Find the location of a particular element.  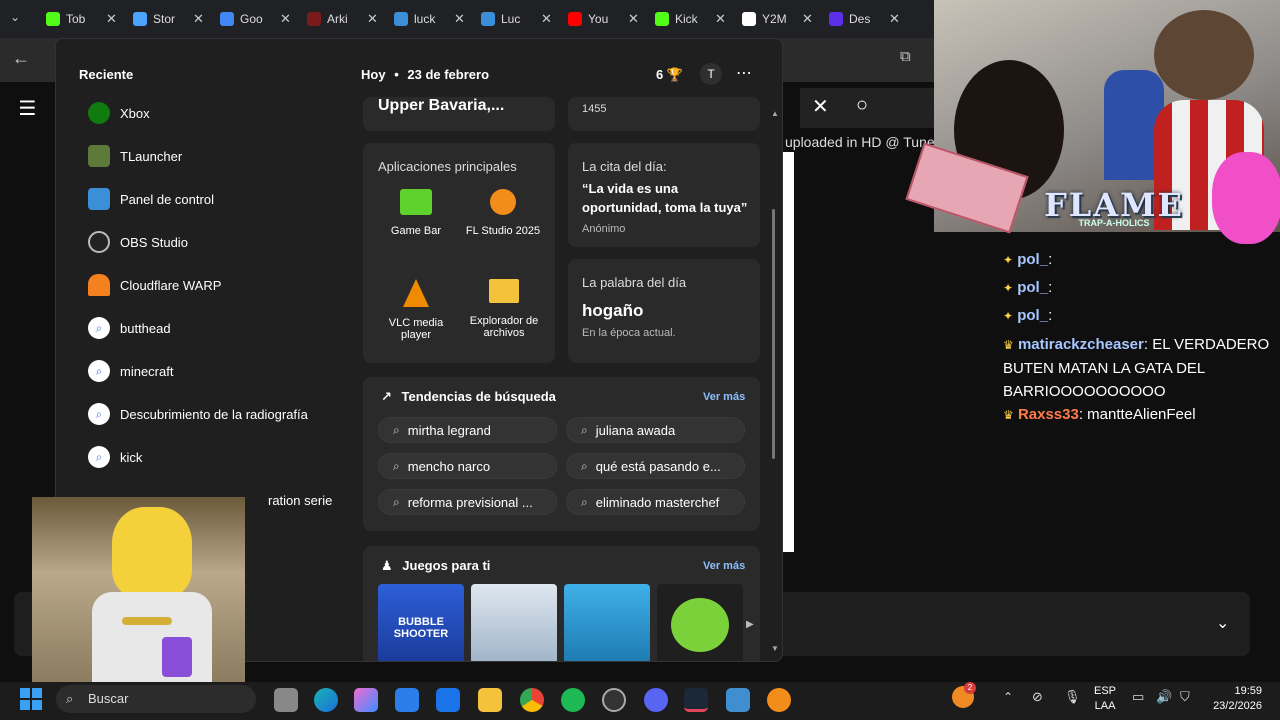

trend-pill: ⌕ juliana awada is located at coordinates (655, 430).